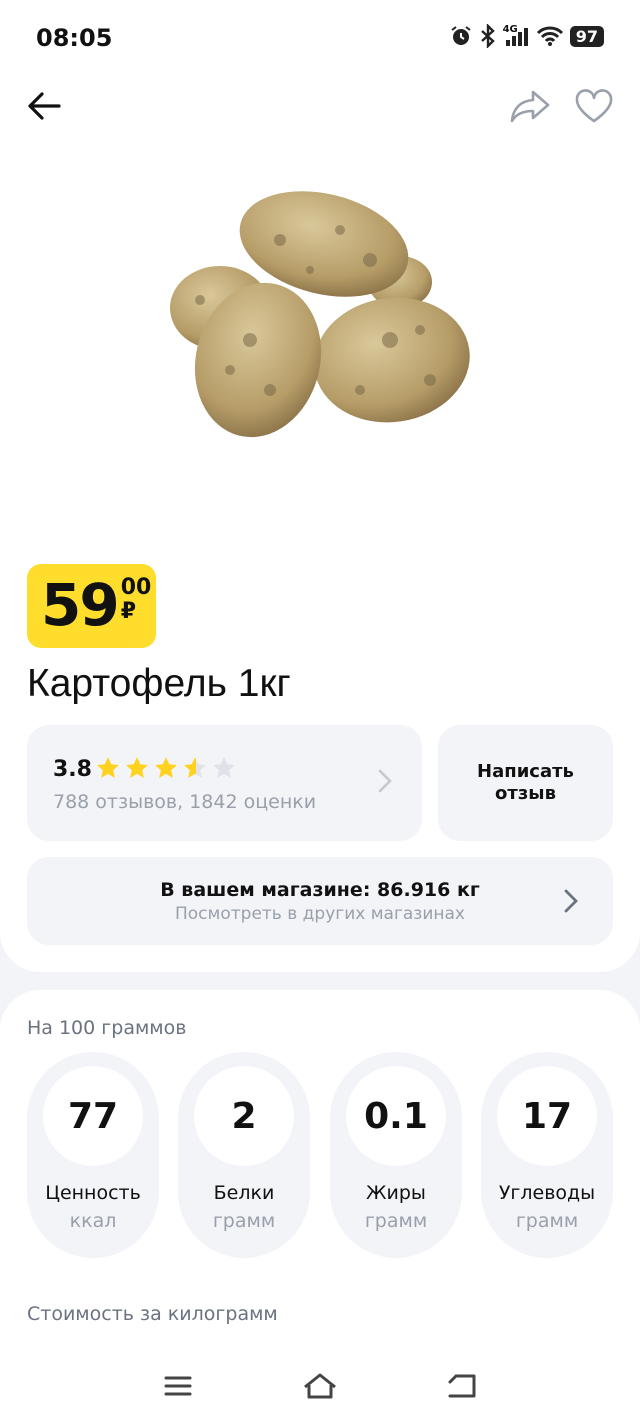  I want to click on share-icon, so click(530, 106).